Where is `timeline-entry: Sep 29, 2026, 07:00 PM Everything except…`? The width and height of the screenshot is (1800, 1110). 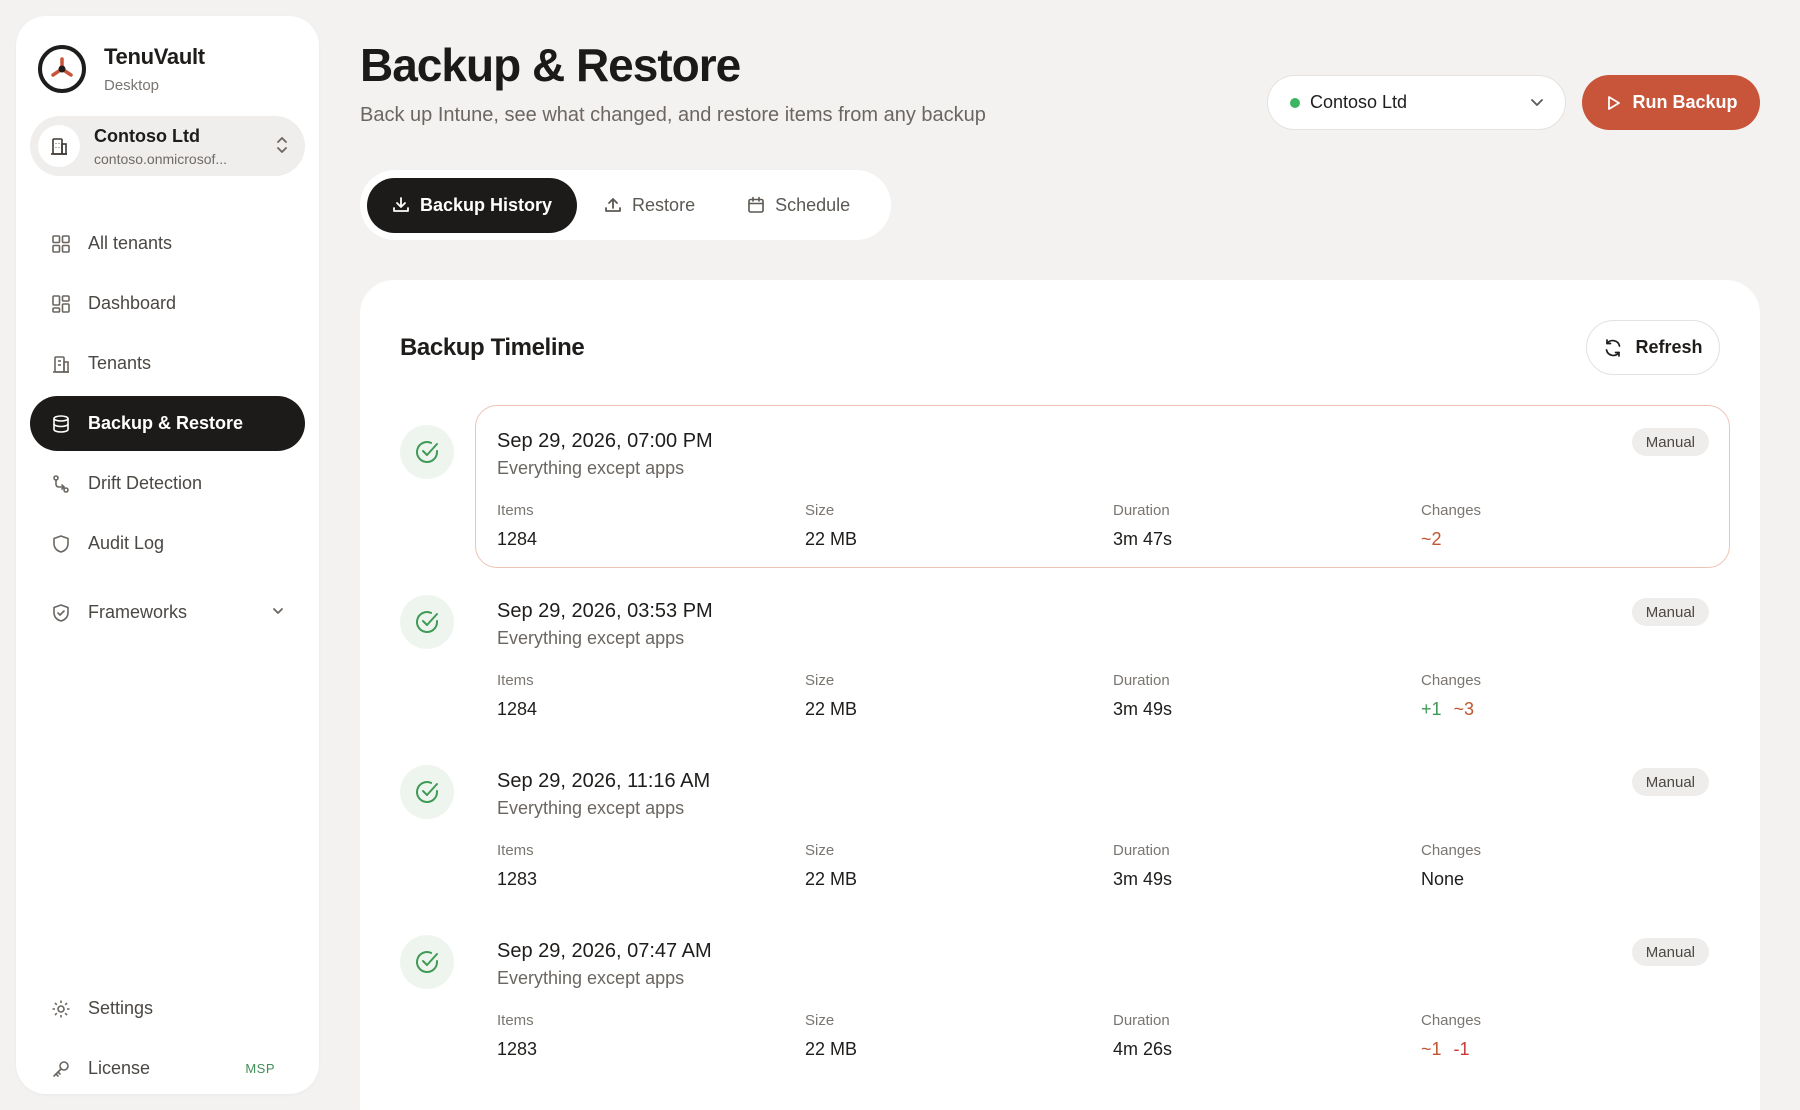 timeline-entry: Sep 29, 2026, 07:00 PM Everything except… is located at coordinates (1065, 490).